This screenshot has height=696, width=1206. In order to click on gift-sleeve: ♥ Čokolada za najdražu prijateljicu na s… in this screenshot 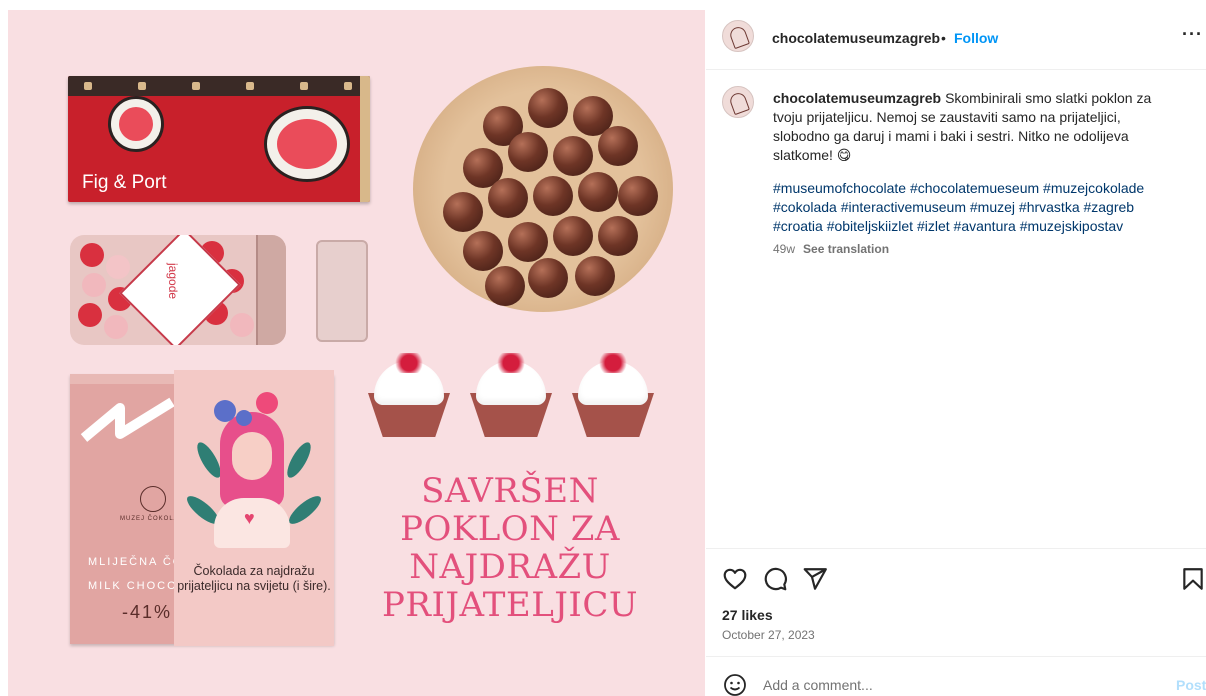, I will do `click(254, 508)`.